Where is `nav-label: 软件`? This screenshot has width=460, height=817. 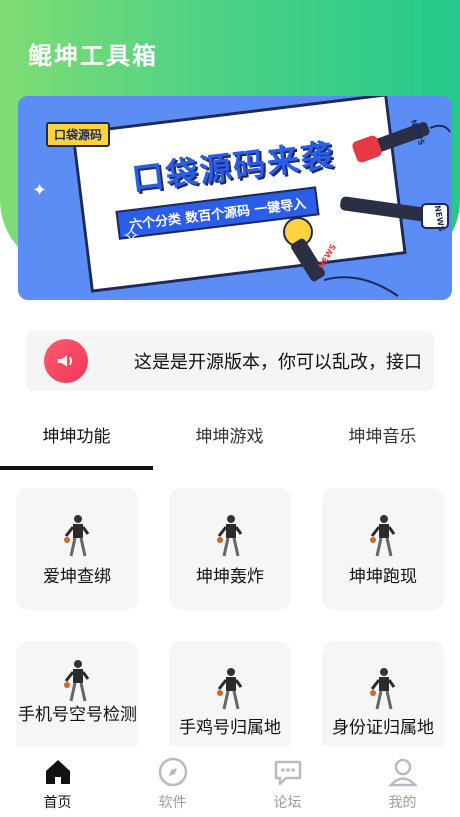
nav-label: 软件 is located at coordinates (172, 803).